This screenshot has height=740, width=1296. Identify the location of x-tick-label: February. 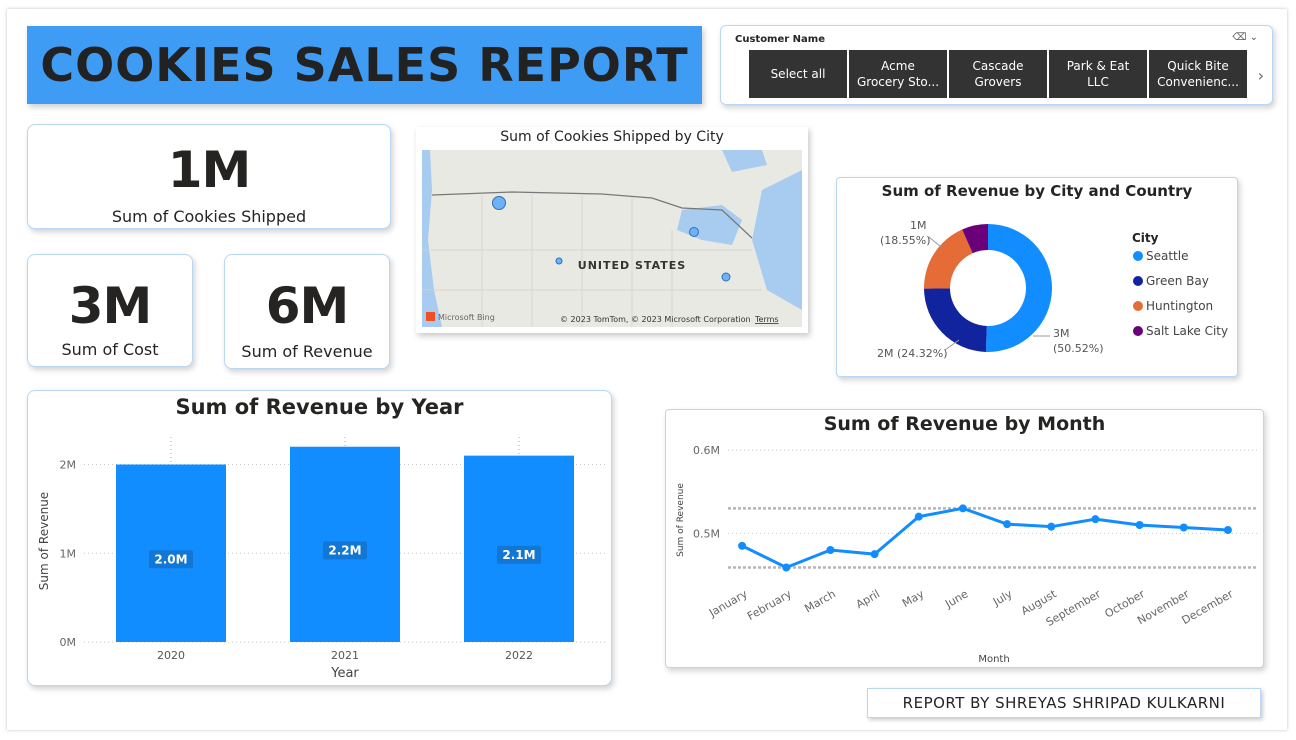
(769, 605).